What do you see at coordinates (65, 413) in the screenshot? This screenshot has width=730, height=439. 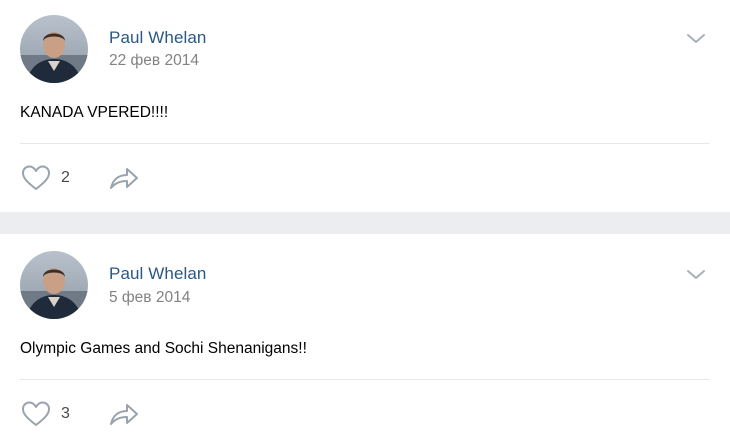 I see `like-count: 3` at bounding box center [65, 413].